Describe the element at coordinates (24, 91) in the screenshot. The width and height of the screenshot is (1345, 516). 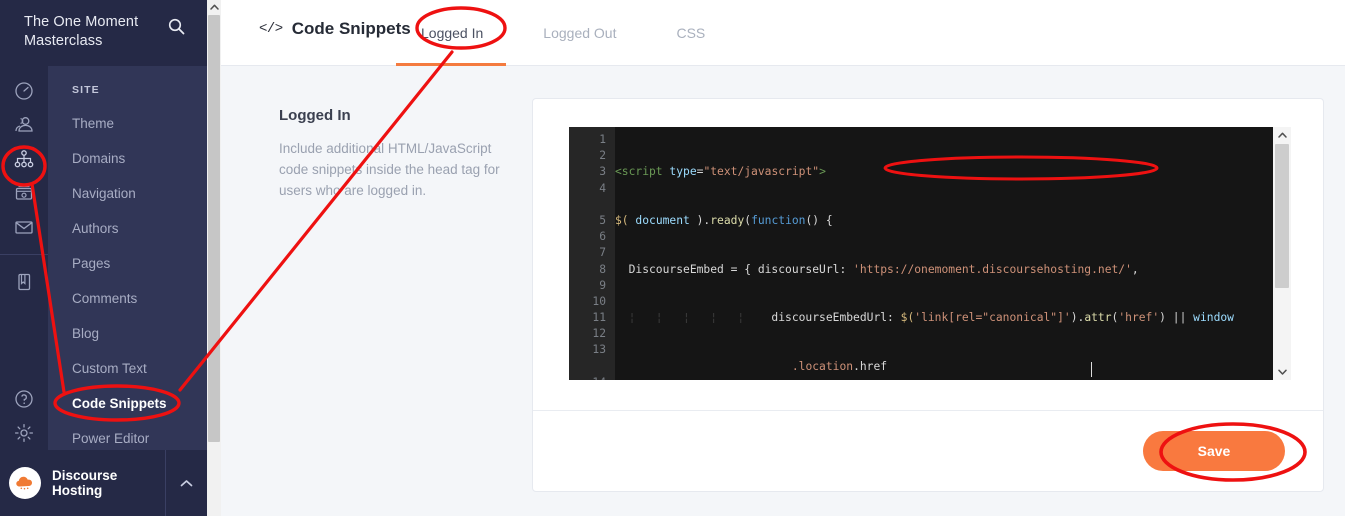
I see `dashboard-icon` at that location.